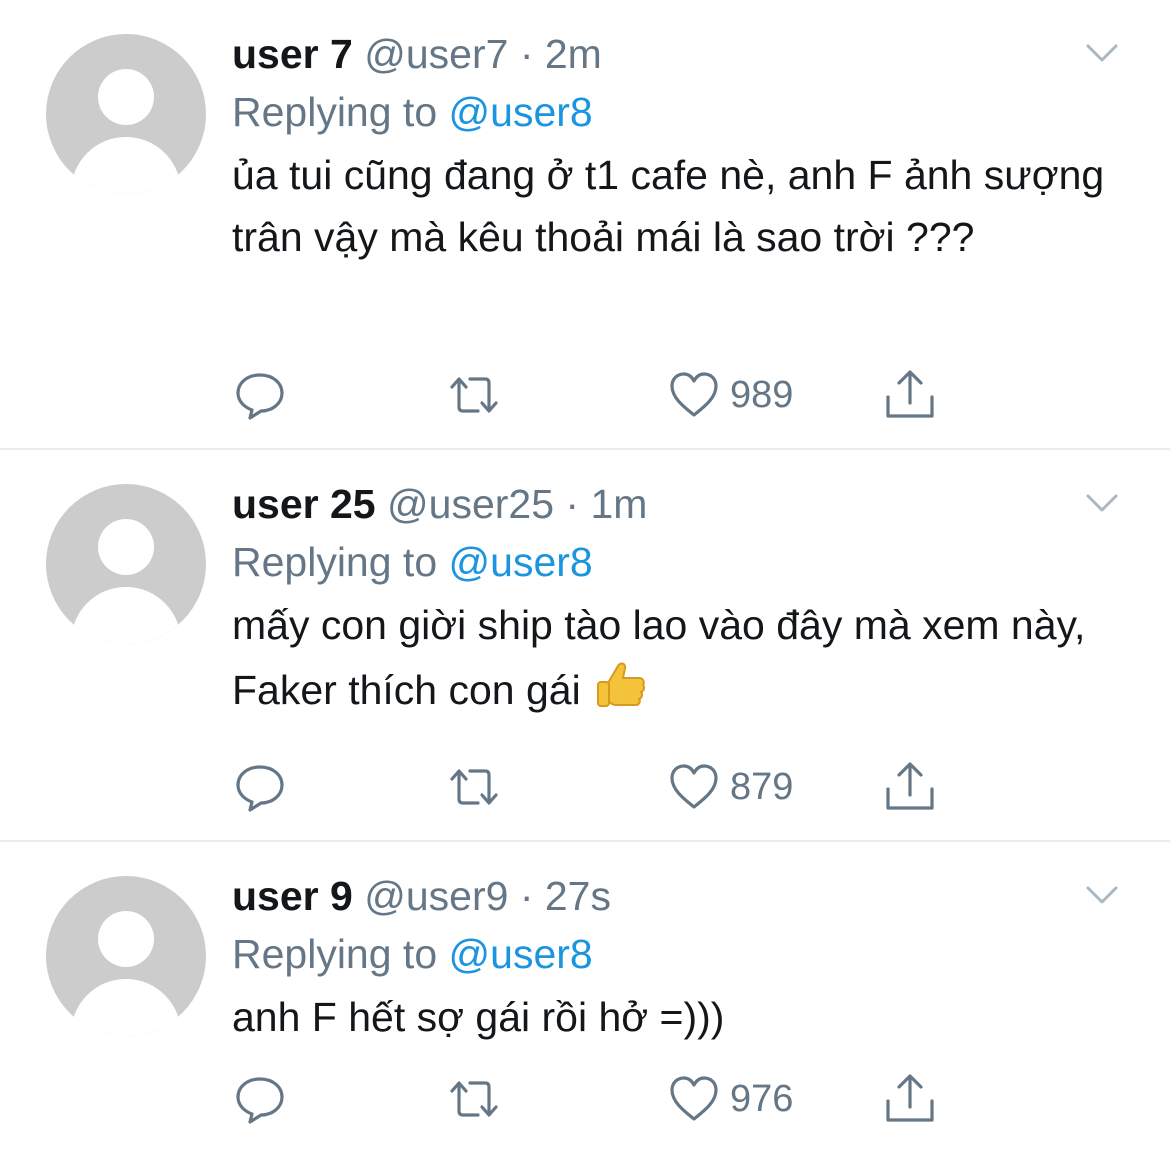  What do you see at coordinates (436, 54) in the screenshot?
I see `user-handle: @user7` at bounding box center [436, 54].